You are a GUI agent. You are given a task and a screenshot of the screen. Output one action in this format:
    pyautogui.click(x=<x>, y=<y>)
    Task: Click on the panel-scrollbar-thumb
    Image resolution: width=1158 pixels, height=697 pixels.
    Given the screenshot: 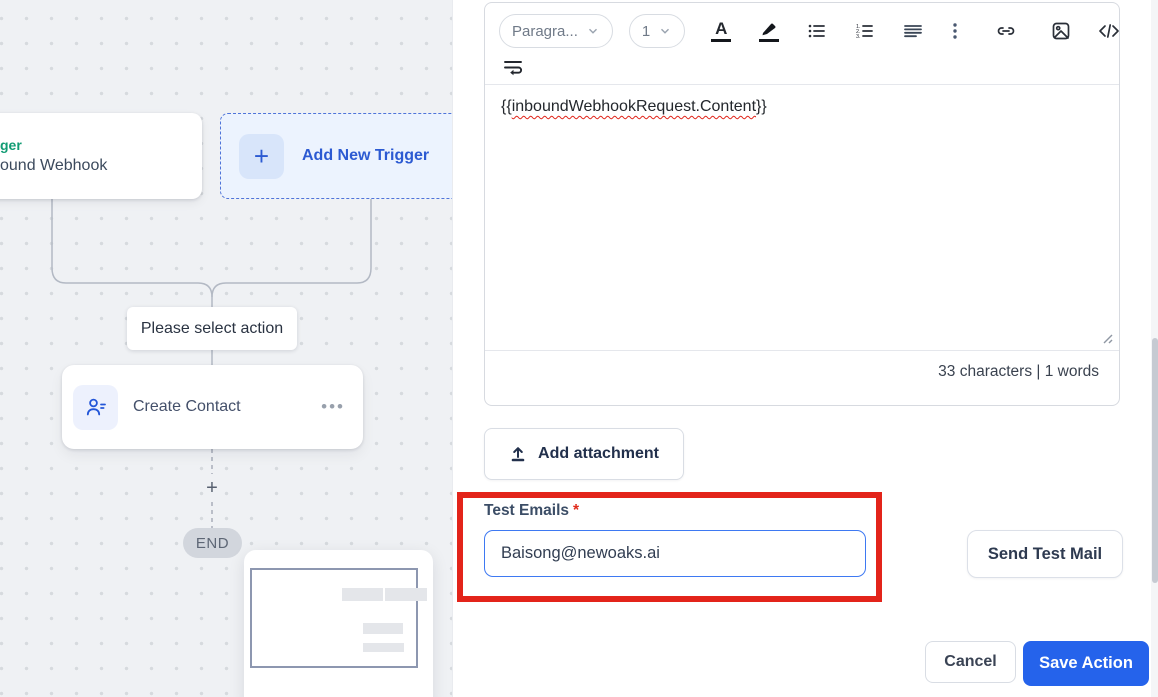 What is the action you would take?
    pyautogui.click(x=1155, y=460)
    